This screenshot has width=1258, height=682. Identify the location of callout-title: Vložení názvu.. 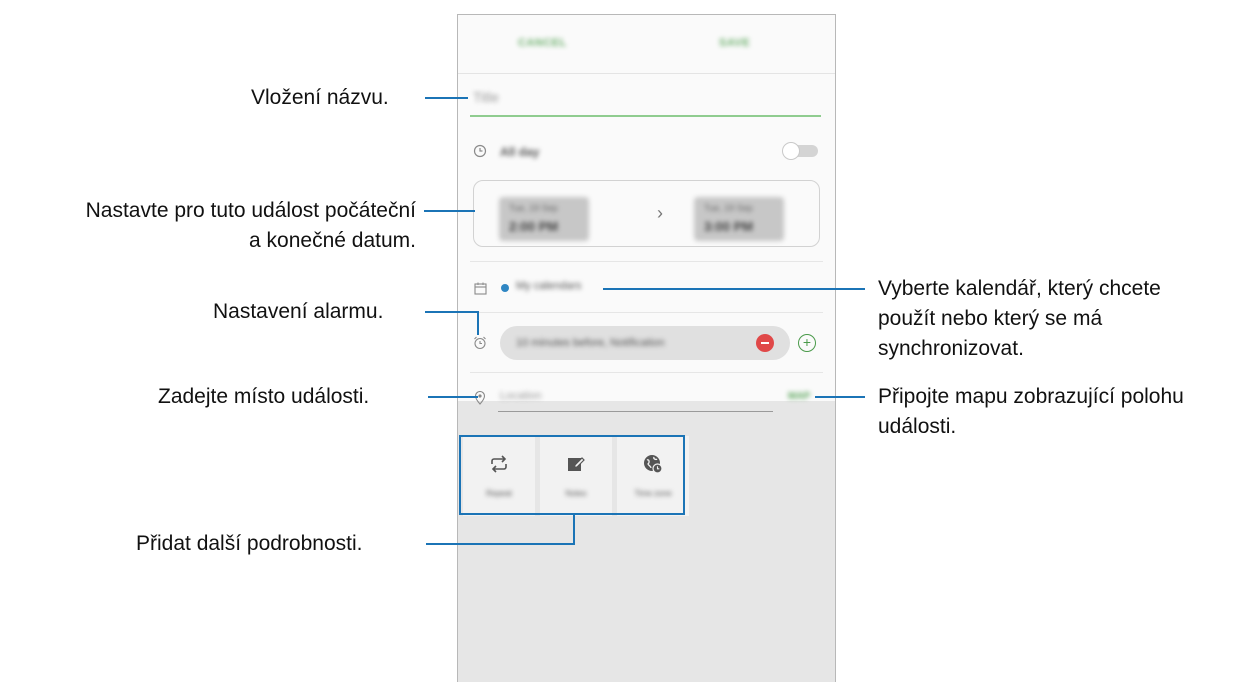
(320, 97).